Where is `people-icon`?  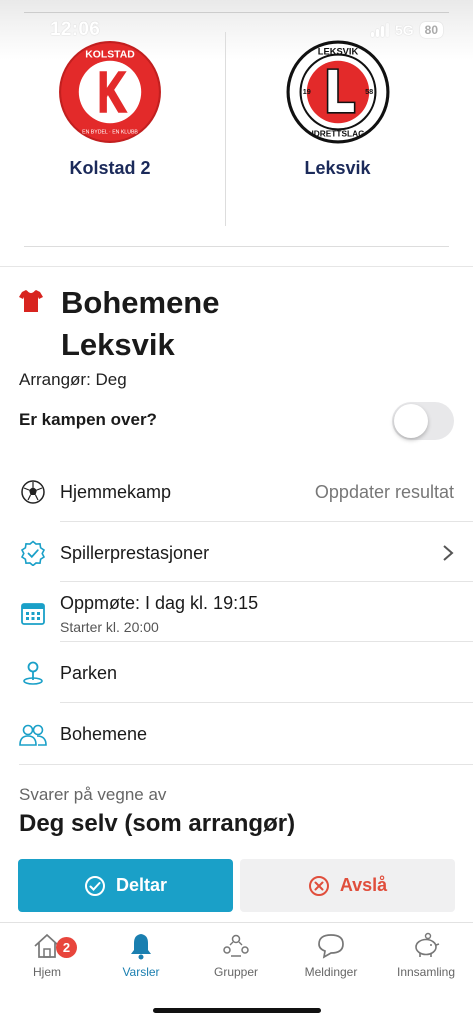 people-icon is located at coordinates (33, 735).